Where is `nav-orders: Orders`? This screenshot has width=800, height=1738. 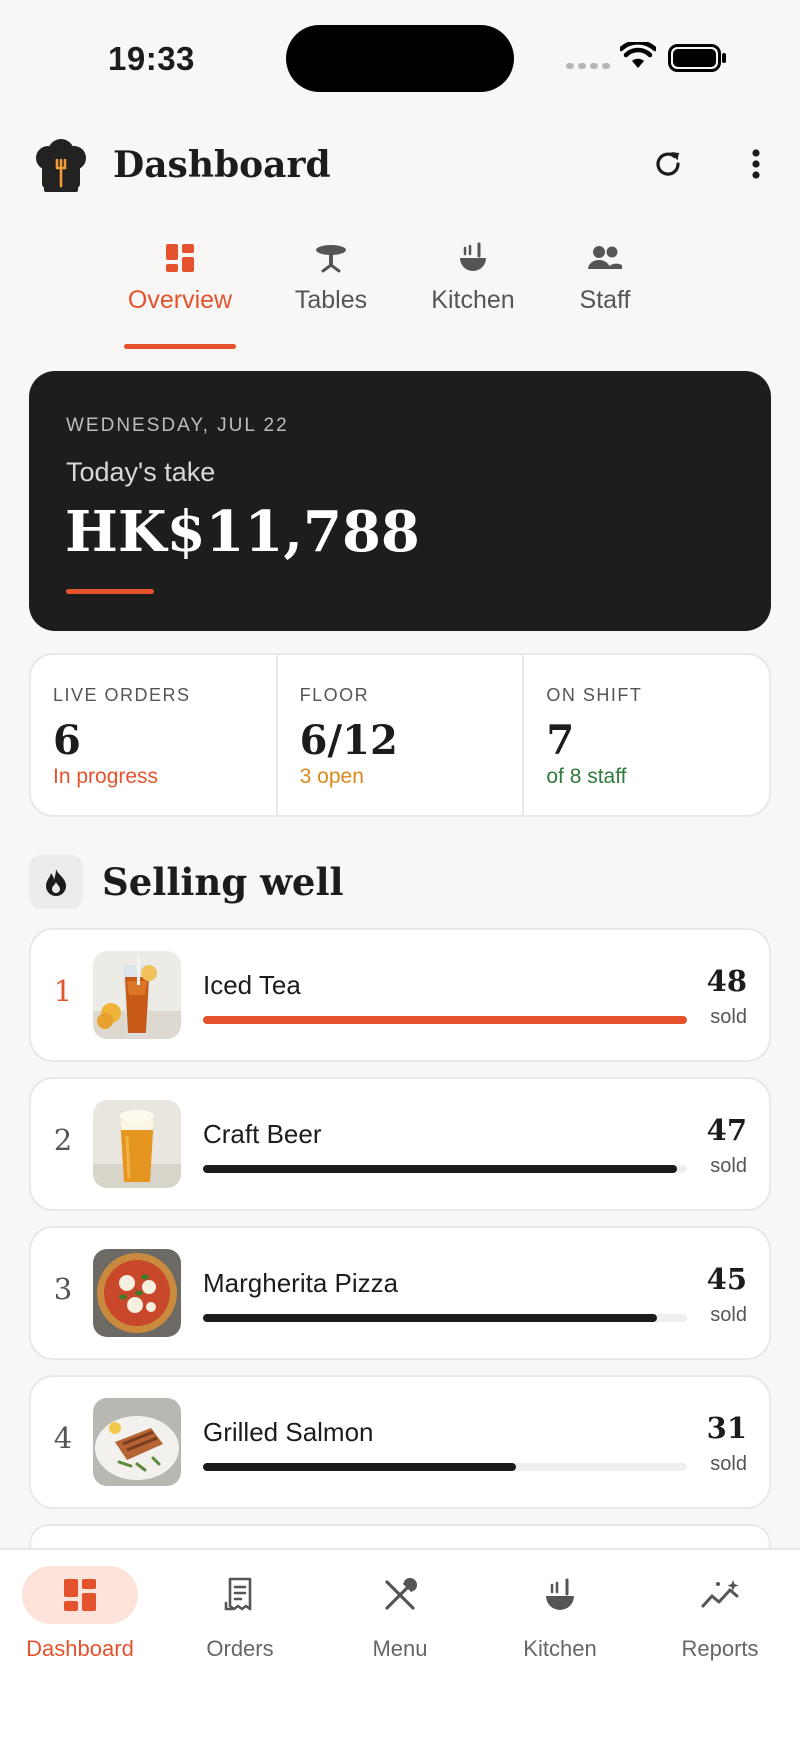 nav-orders: Orders is located at coordinates (240, 1614).